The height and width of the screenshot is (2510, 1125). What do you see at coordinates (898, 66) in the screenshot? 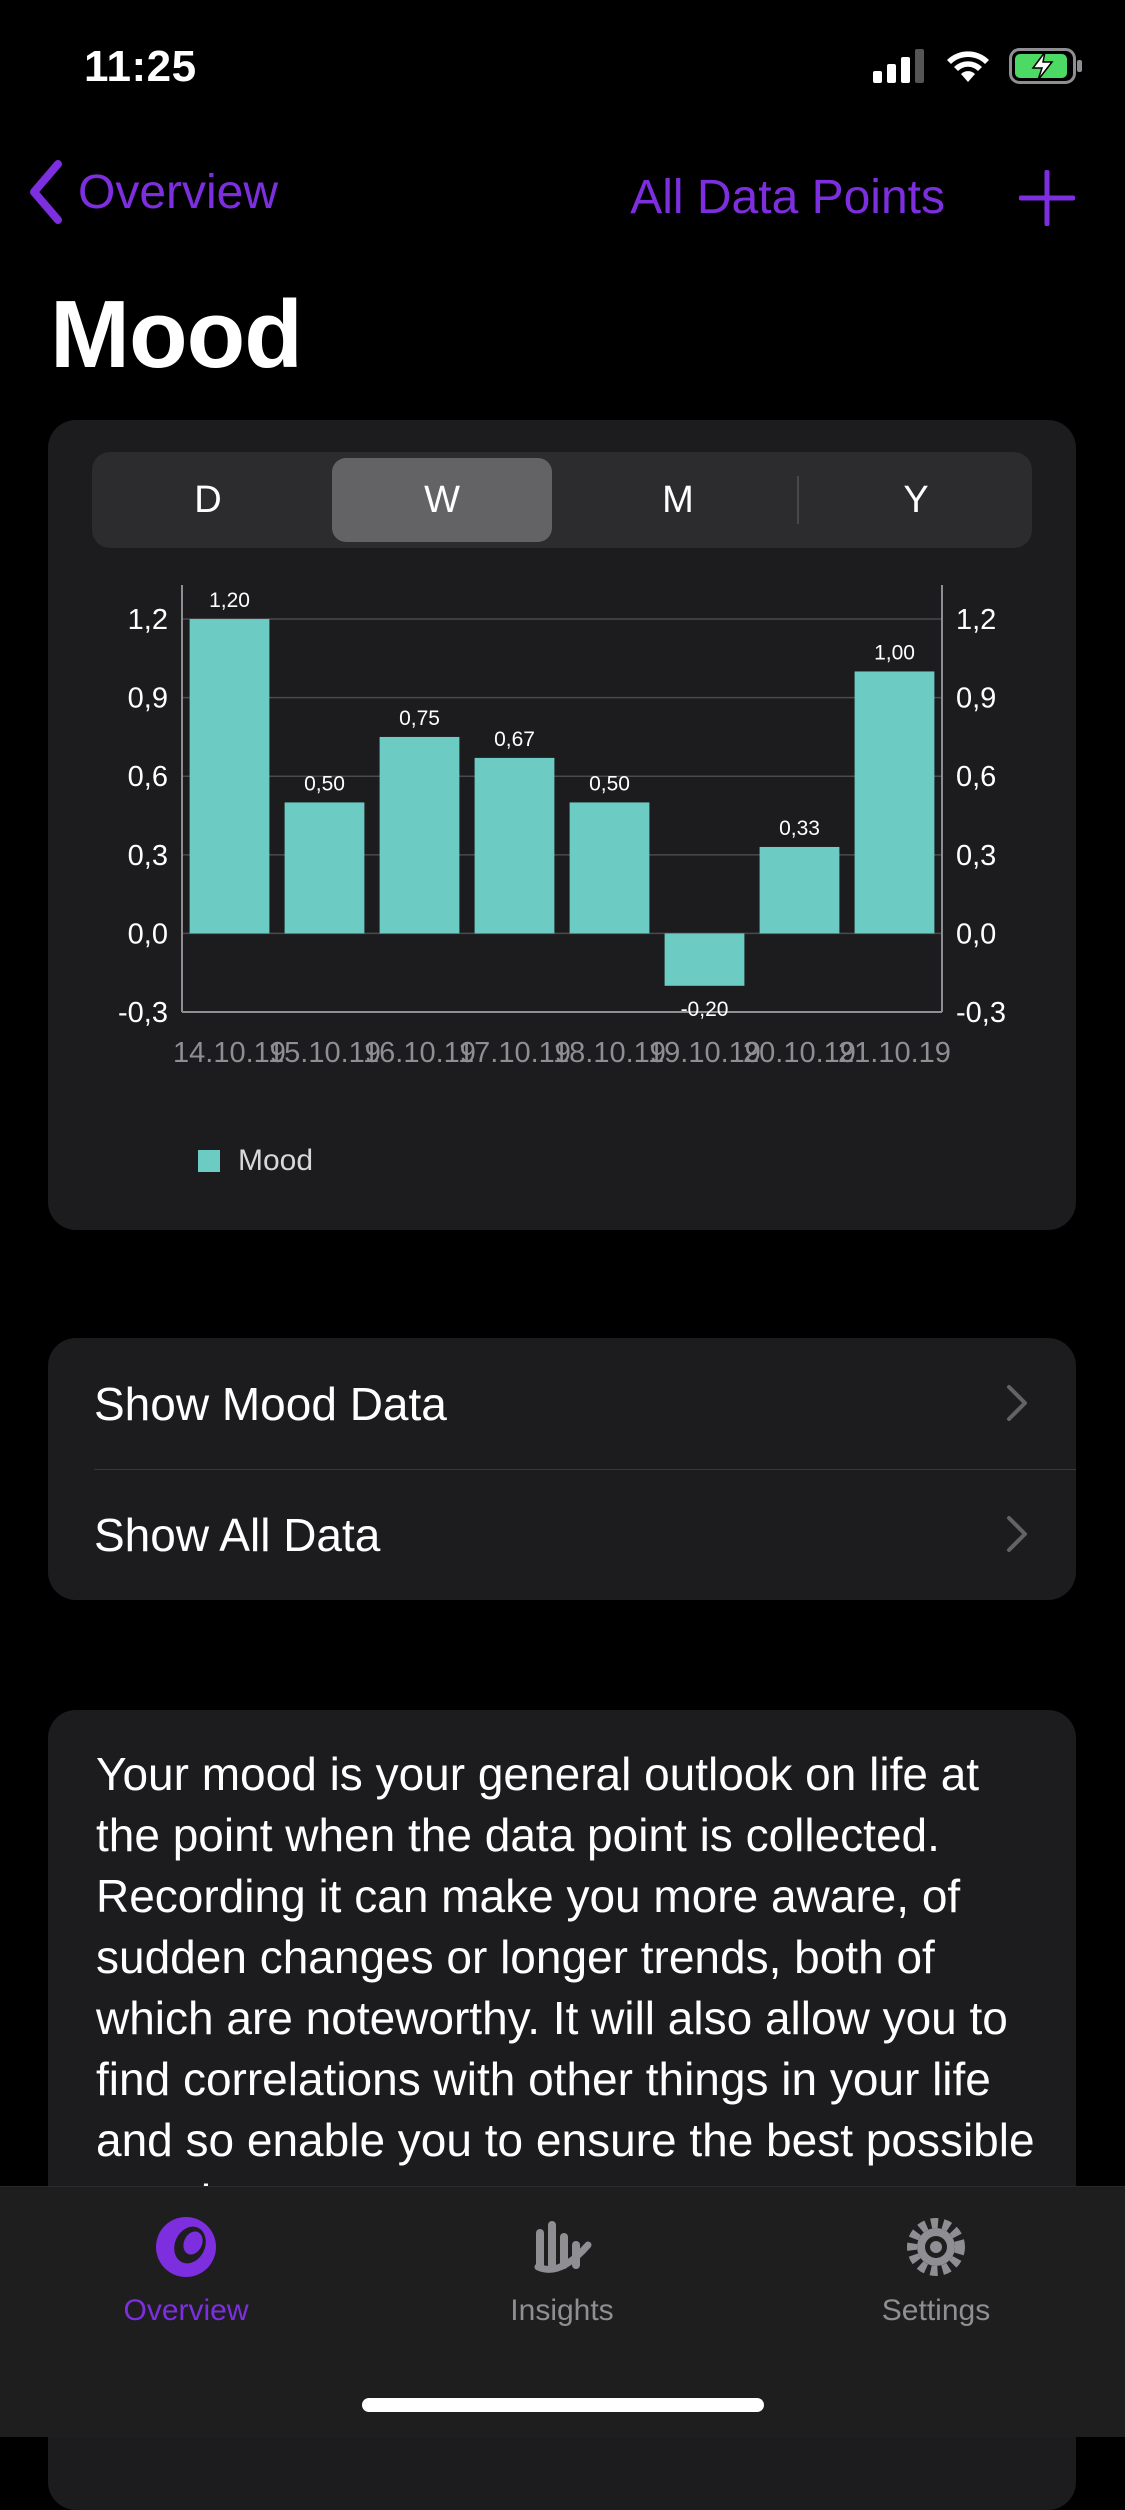
I see `cellular-signal-icon` at bounding box center [898, 66].